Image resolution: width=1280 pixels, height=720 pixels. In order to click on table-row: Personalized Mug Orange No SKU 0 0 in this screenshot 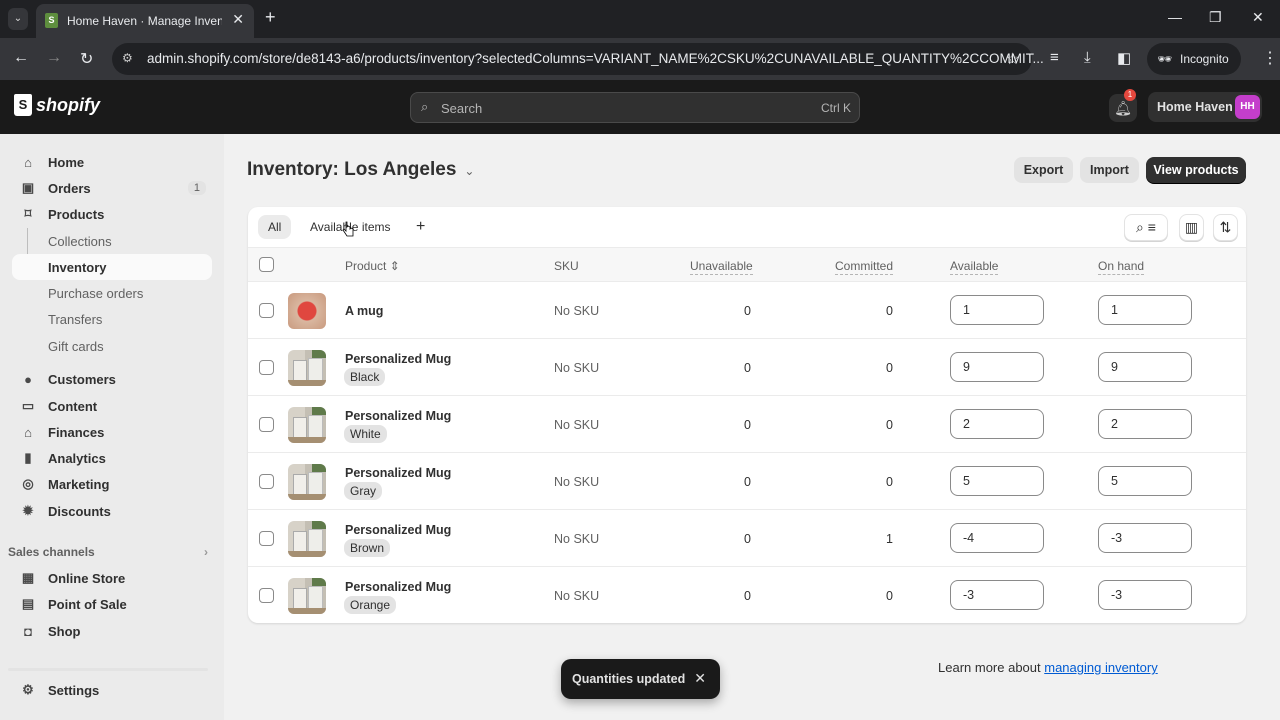, I will do `click(747, 595)`.